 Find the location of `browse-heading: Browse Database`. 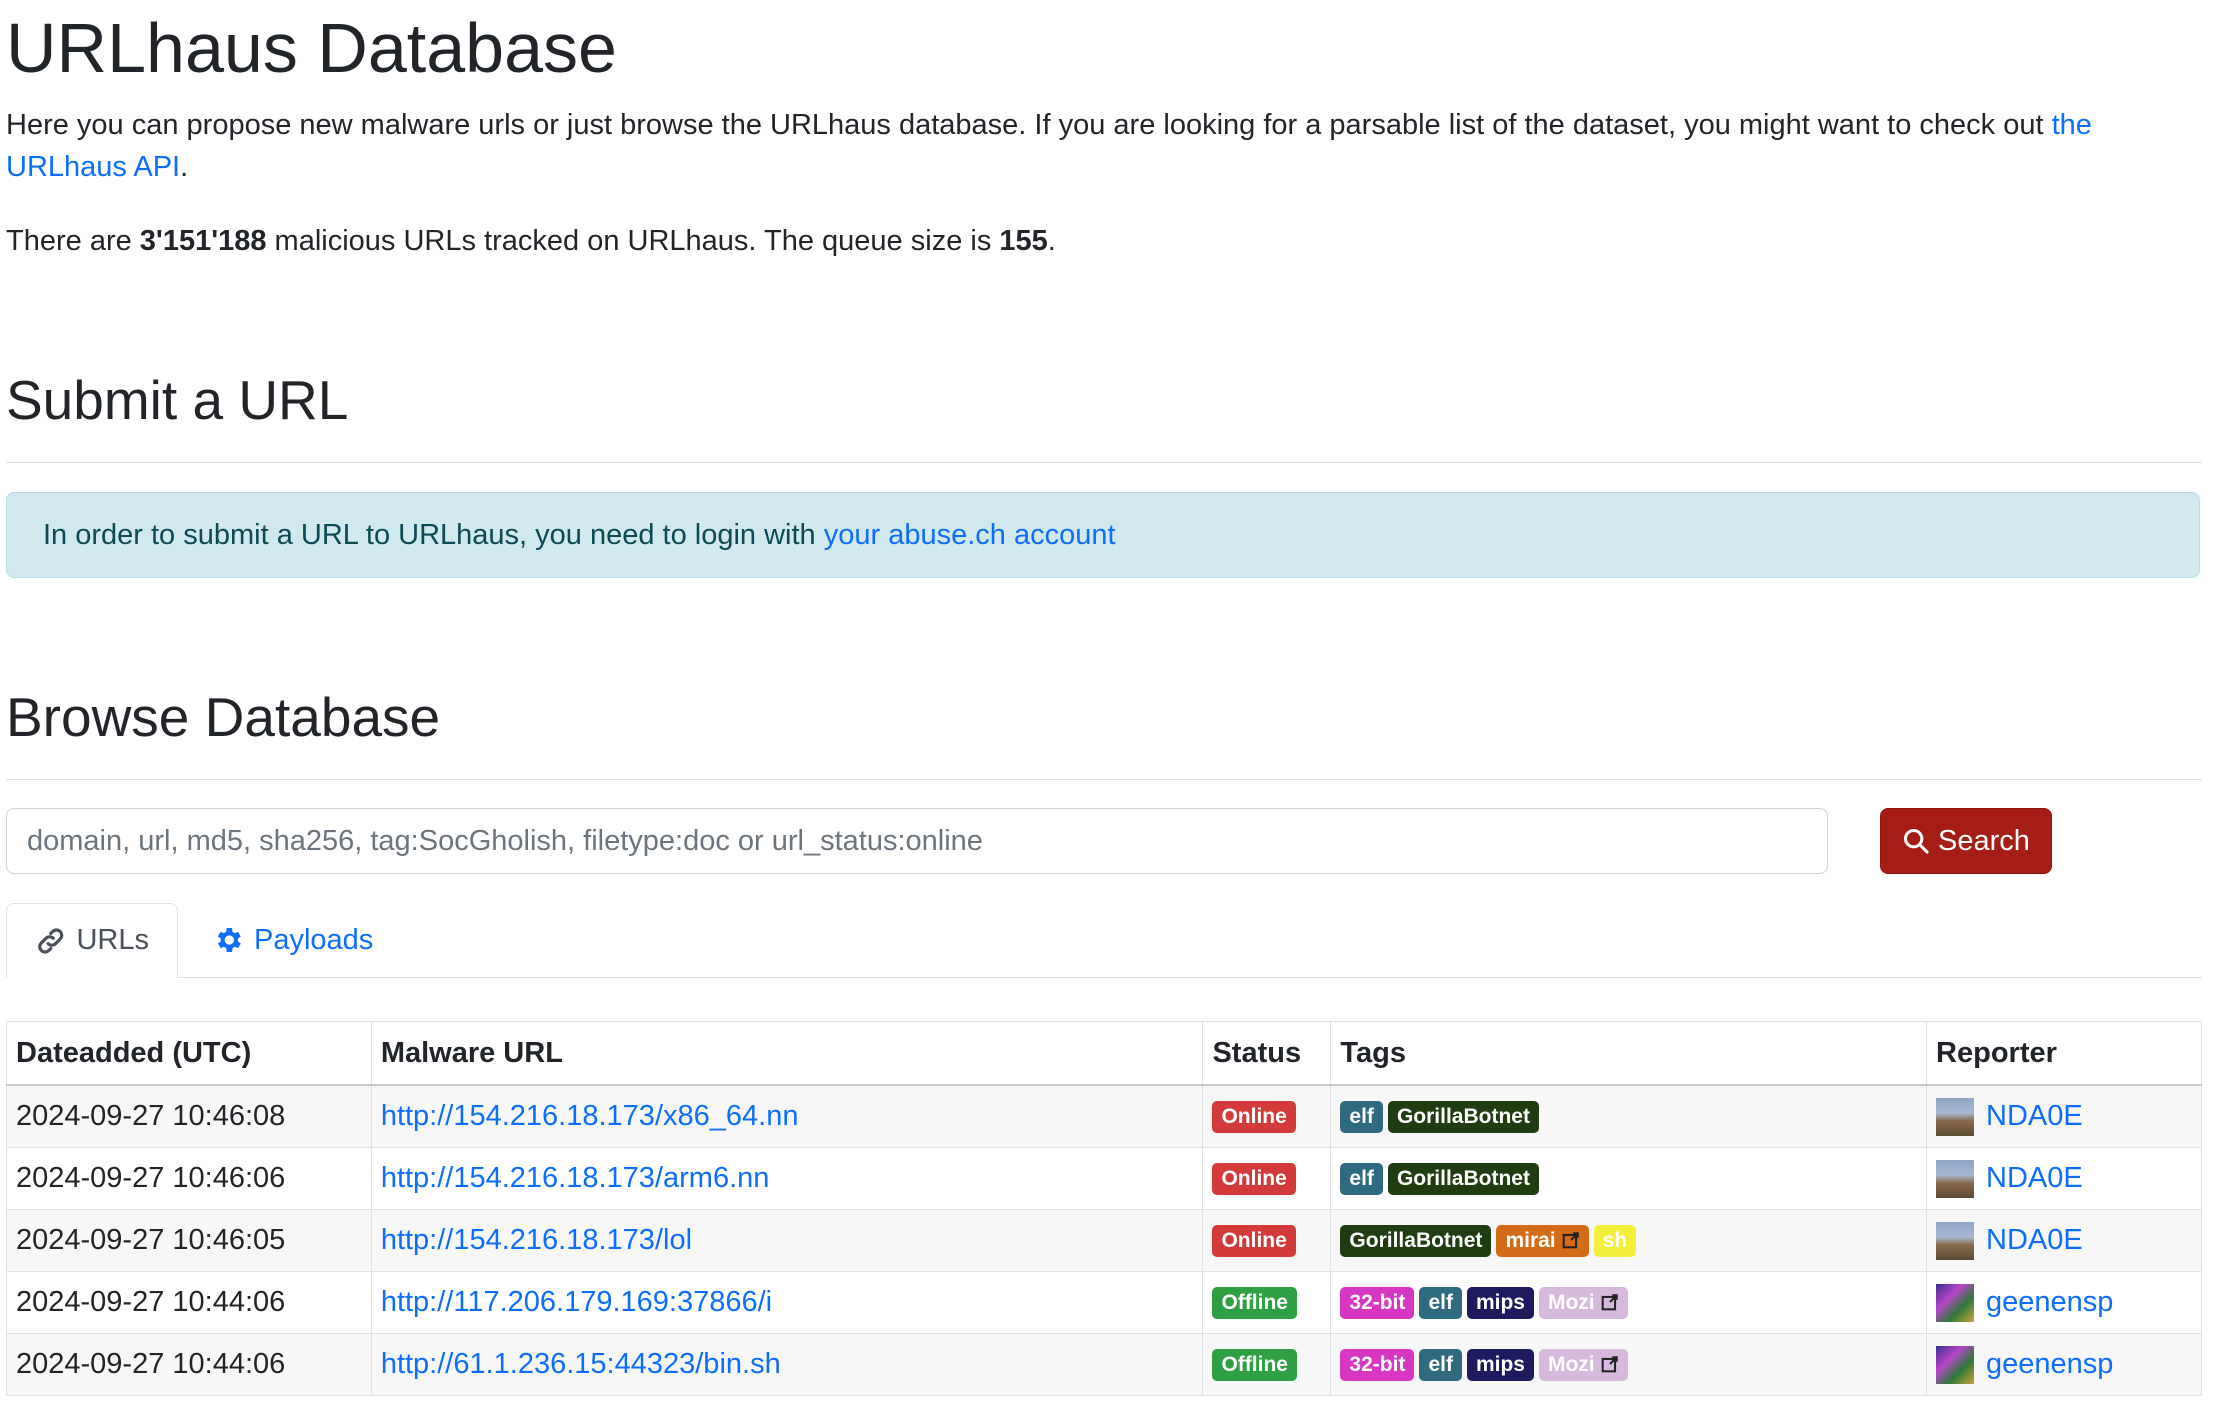

browse-heading: Browse Database is located at coordinates (223, 717).